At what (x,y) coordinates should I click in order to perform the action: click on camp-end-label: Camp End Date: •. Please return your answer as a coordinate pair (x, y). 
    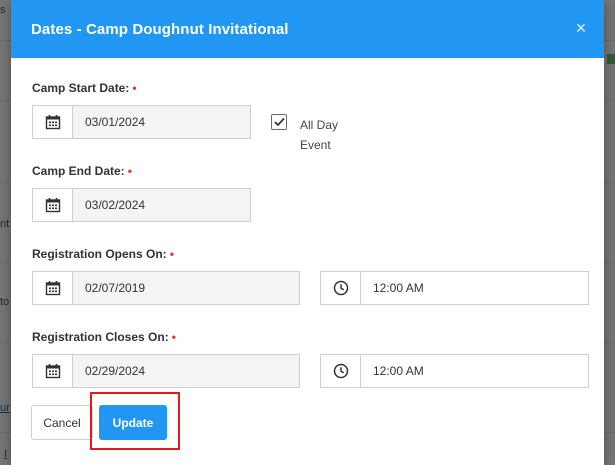
    Looking at the image, I should click on (82, 171).